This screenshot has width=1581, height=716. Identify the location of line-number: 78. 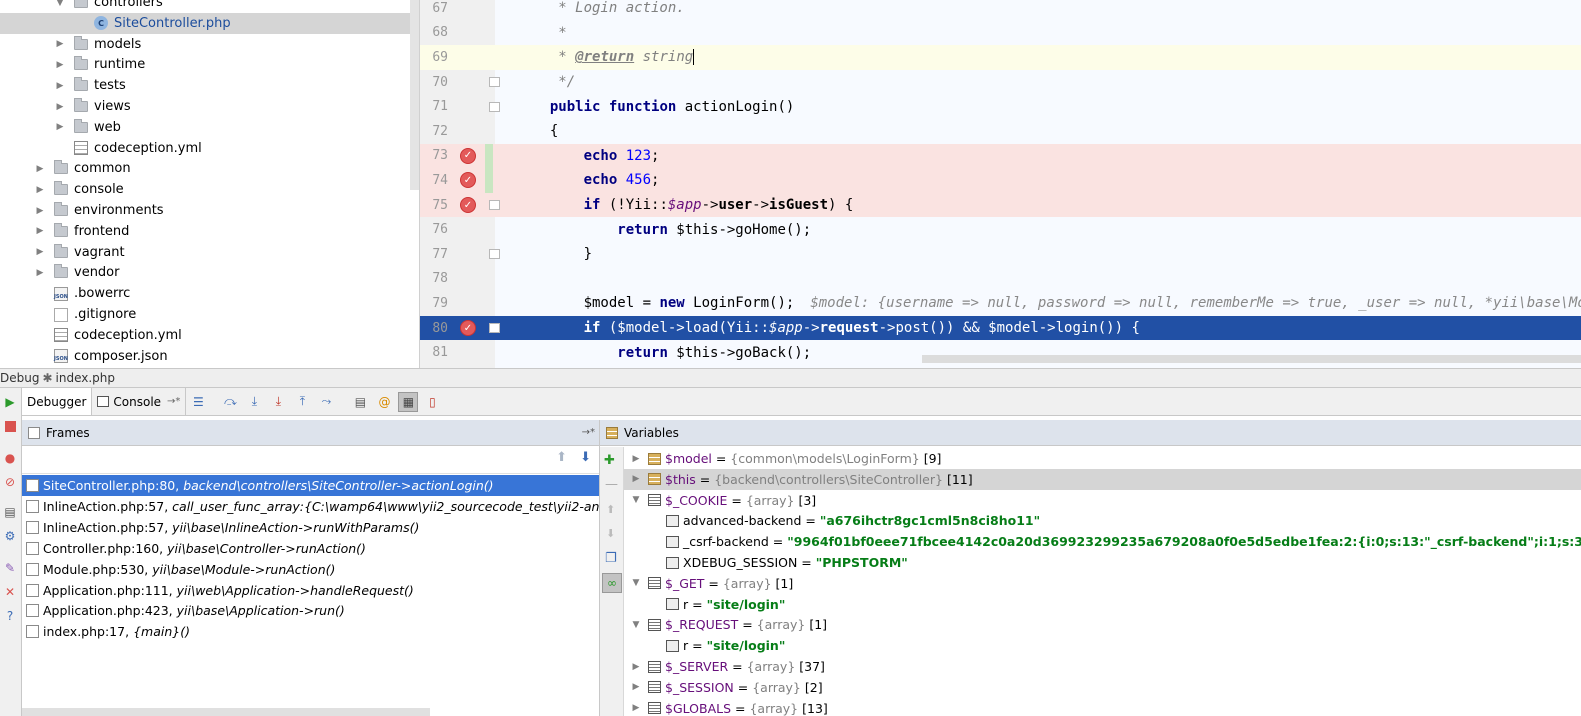
(434, 278).